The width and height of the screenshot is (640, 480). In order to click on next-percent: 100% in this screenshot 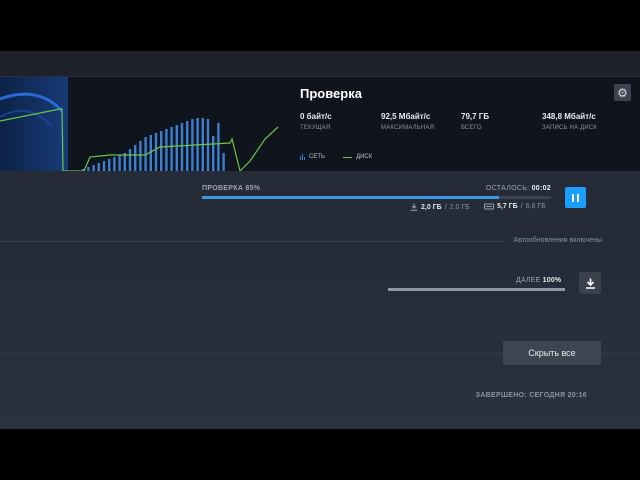, I will do `click(552, 280)`.